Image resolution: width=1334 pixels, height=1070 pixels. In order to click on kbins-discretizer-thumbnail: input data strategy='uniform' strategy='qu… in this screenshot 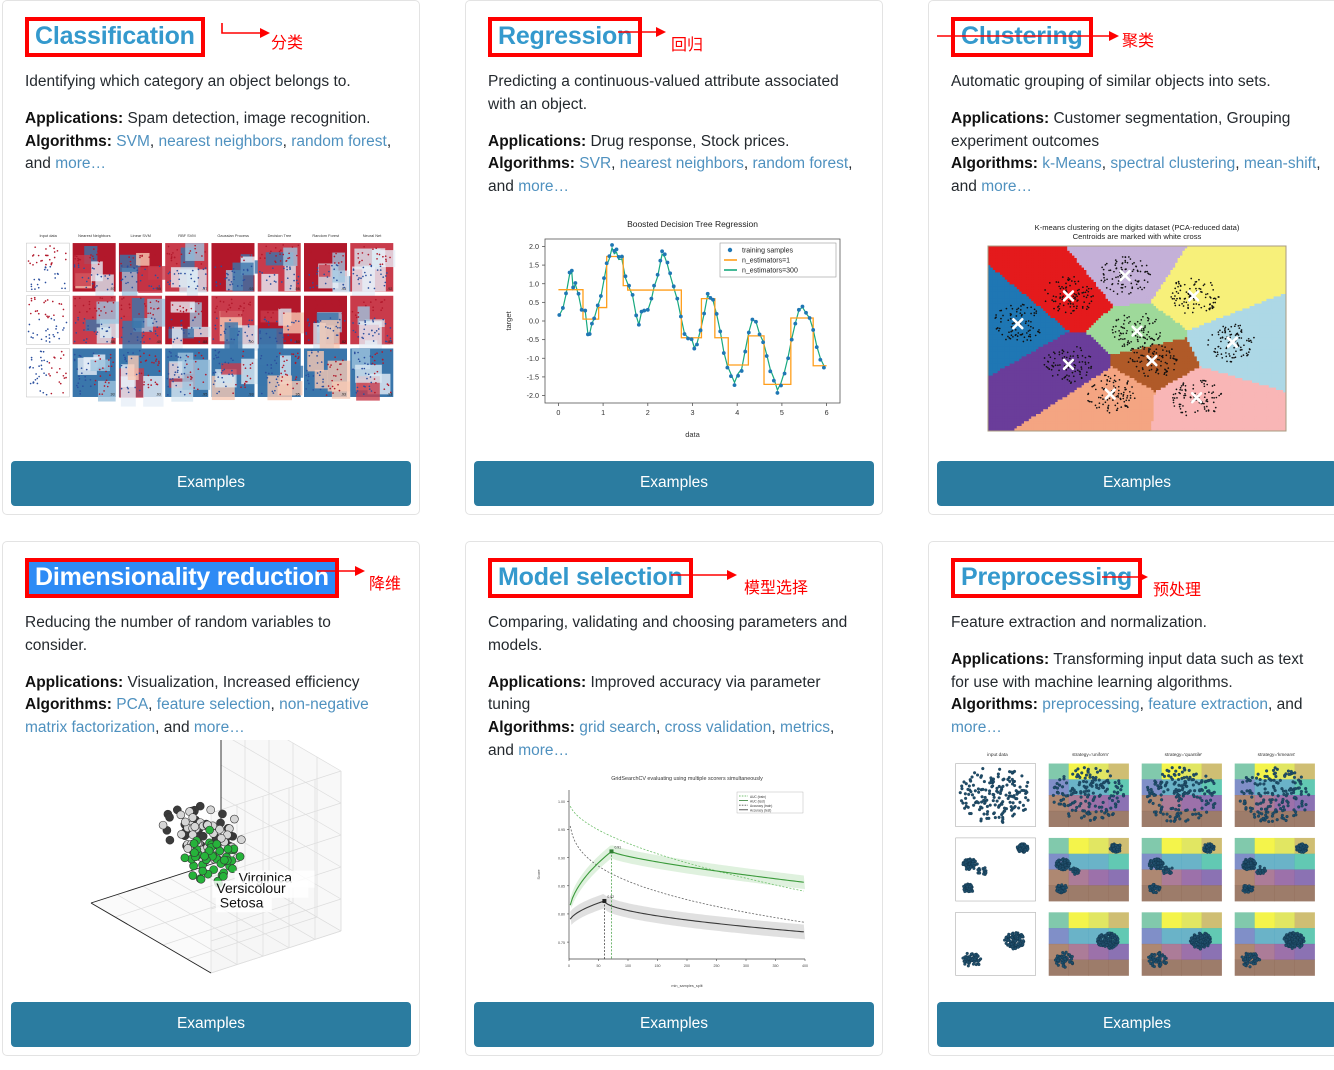, I will do `click(1135, 864)`.